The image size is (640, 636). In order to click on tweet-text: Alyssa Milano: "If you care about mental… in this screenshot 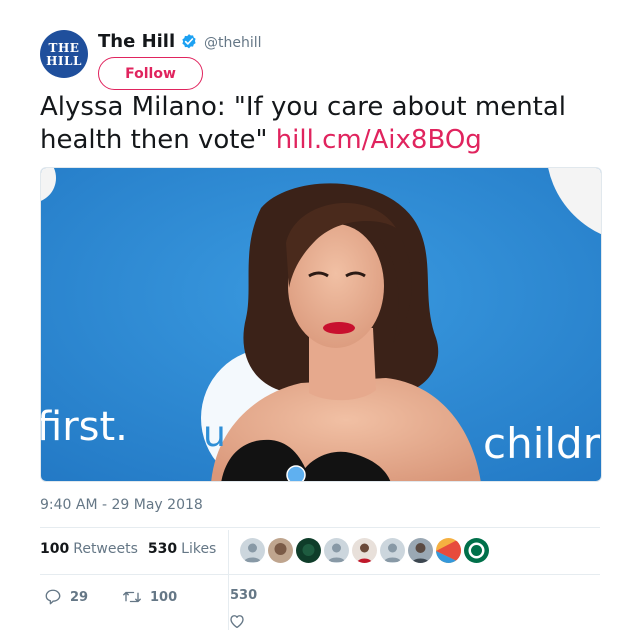, I will do `click(330, 124)`.